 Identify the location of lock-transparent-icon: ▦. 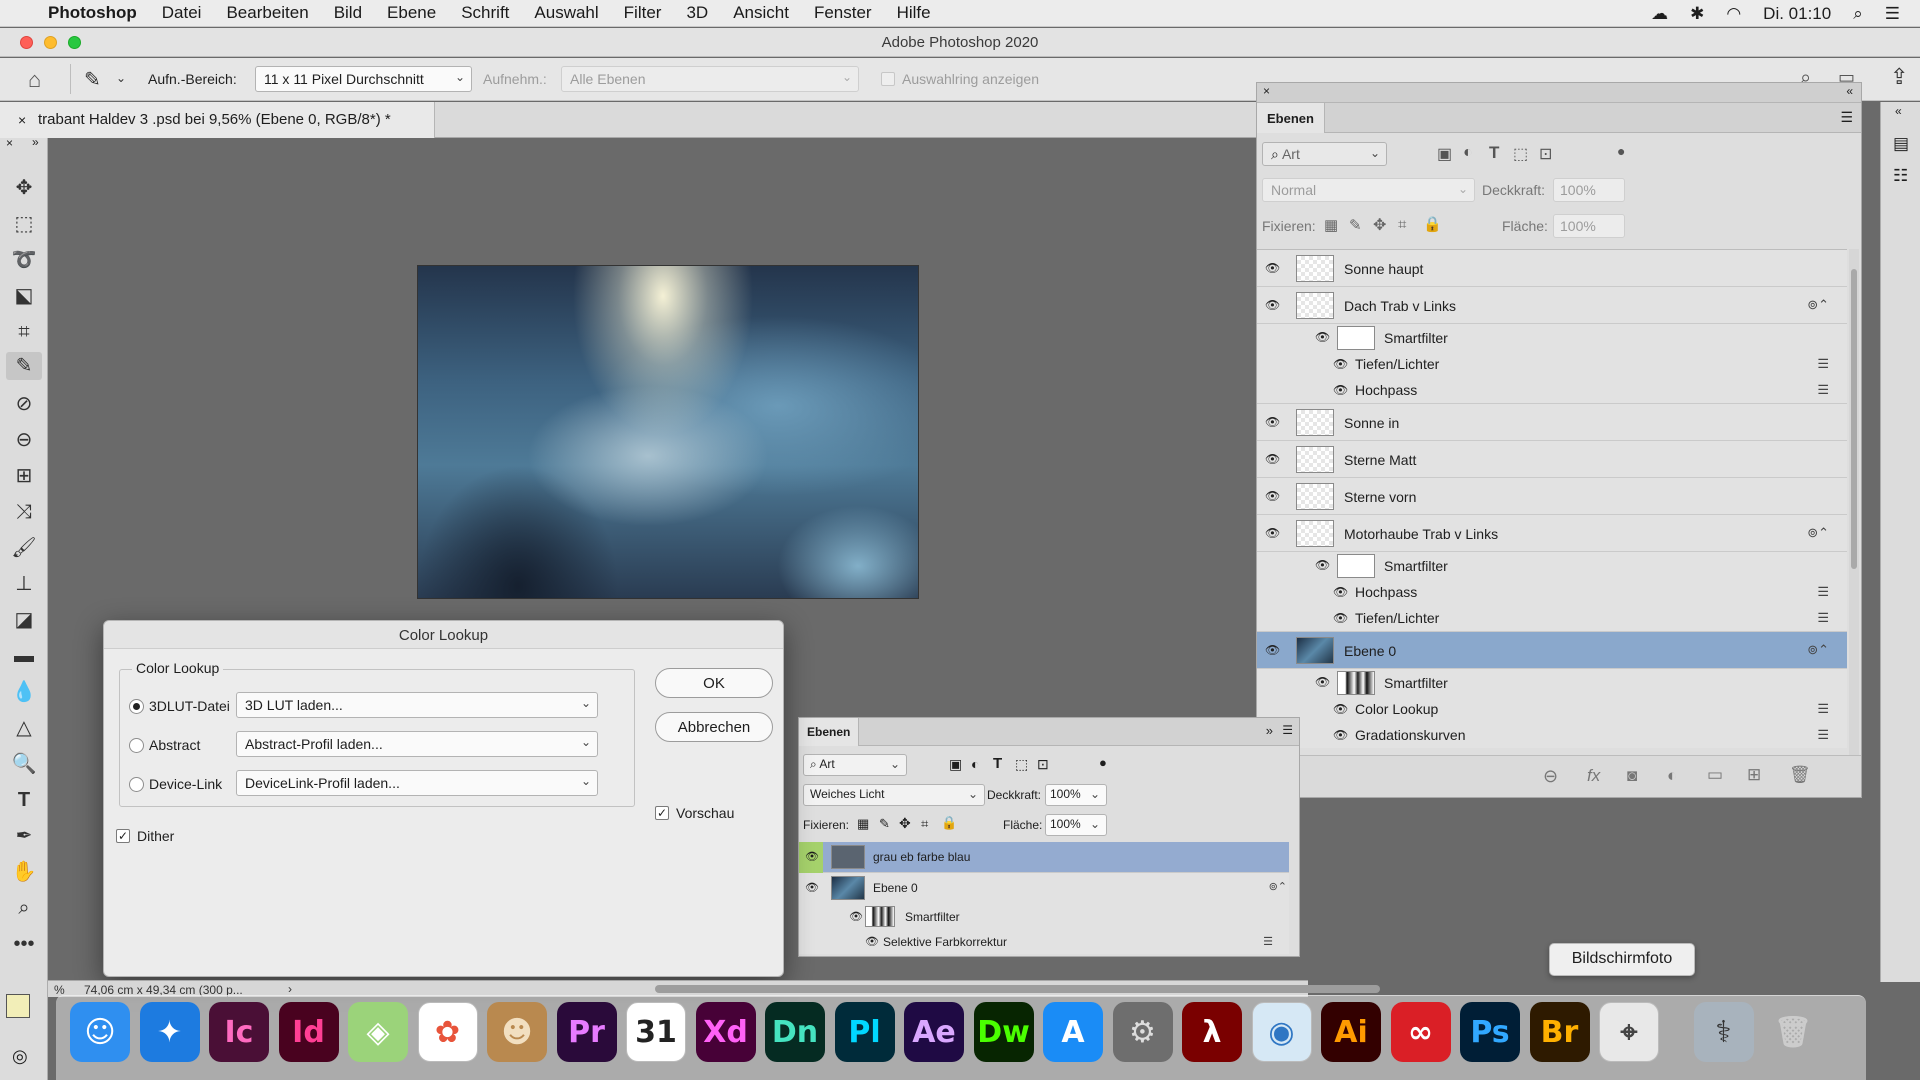
(863, 824).